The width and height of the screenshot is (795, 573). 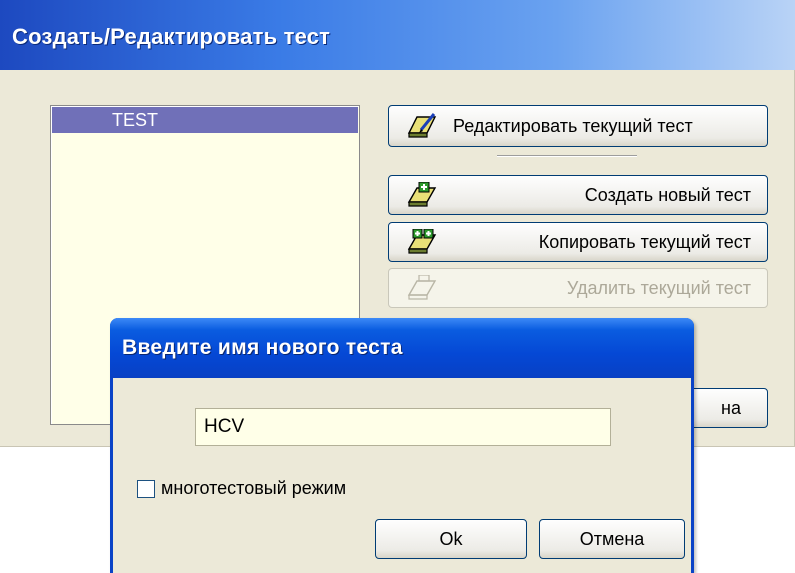 I want to click on delete-test-label: Удалить текущий тест, so click(x=658, y=287).